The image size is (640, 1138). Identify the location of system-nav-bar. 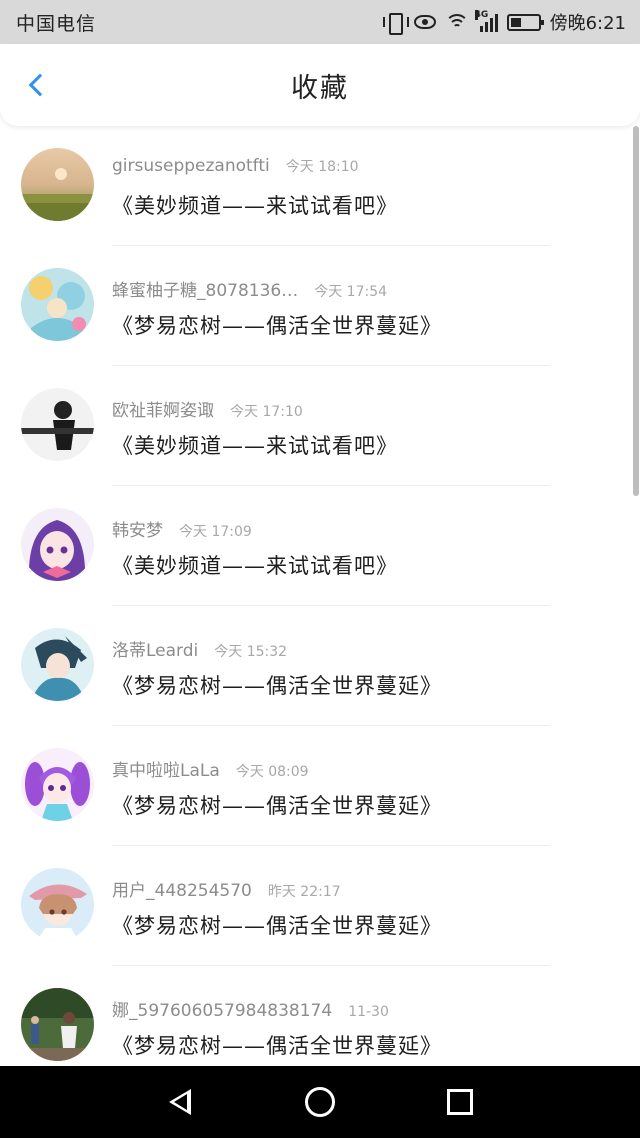
(320, 1102).